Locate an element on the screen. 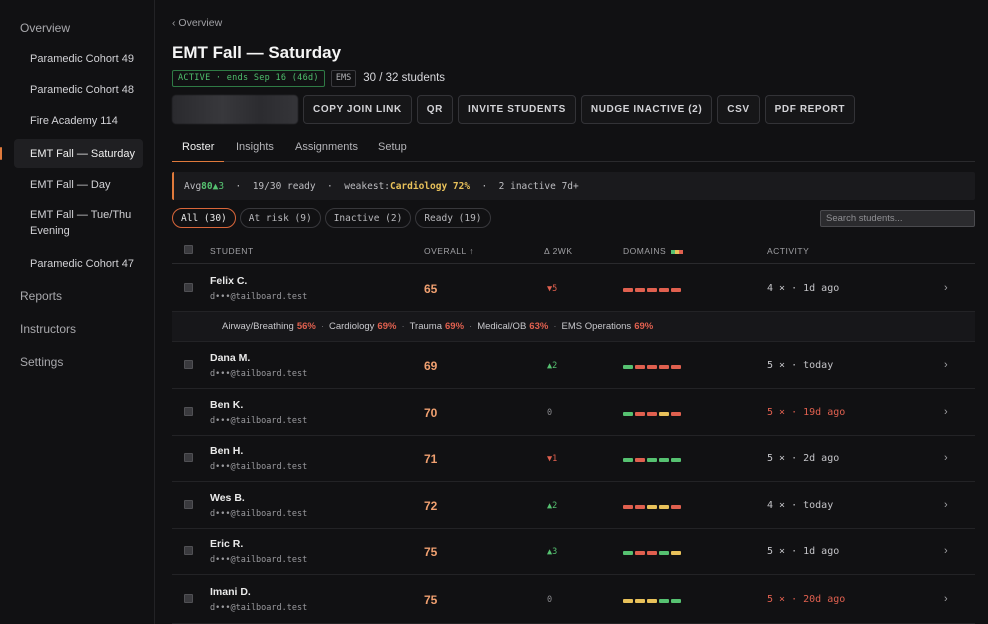 This screenshot has height=624, width=988. domain-trauma: Trauma 69% is located at coordinates (437, 326).